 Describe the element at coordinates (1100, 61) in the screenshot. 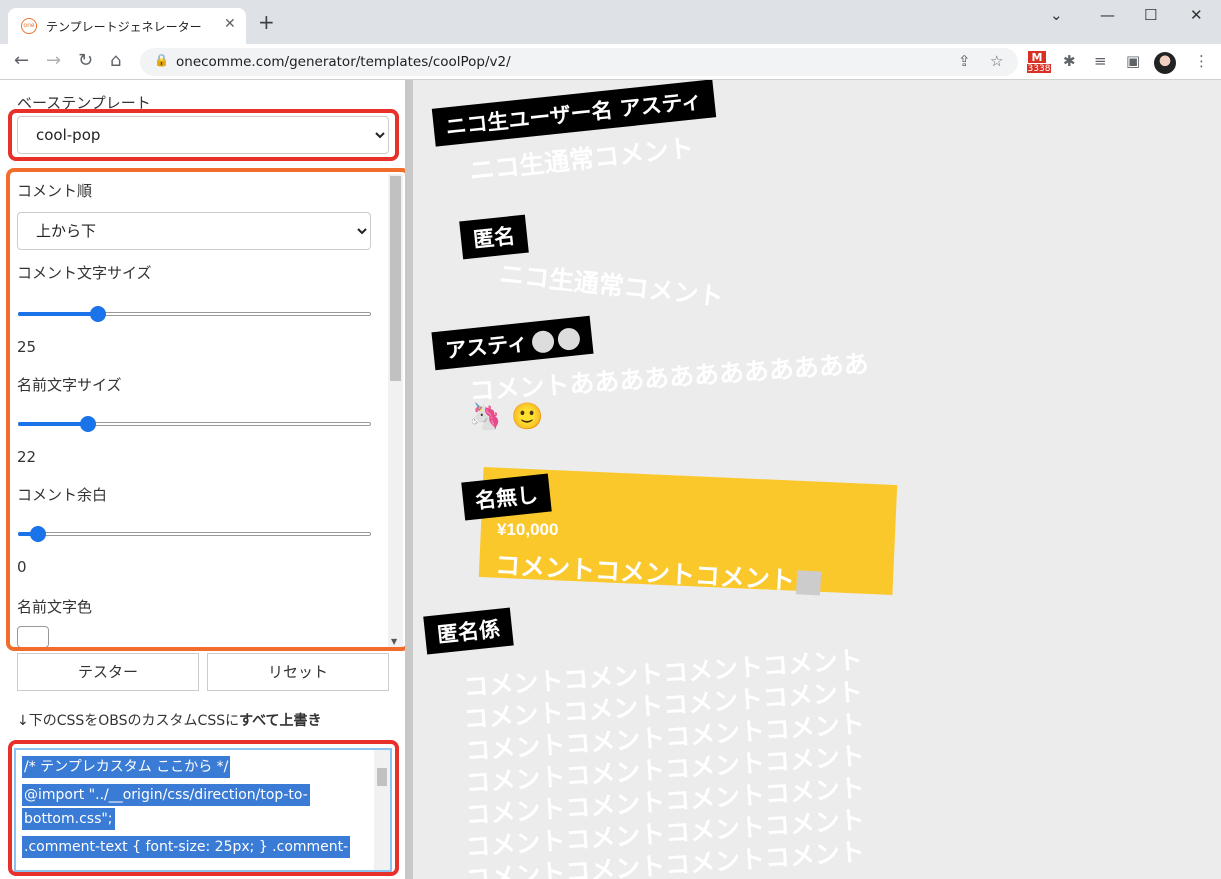

I see `media-control-icon: ≡` at that location.